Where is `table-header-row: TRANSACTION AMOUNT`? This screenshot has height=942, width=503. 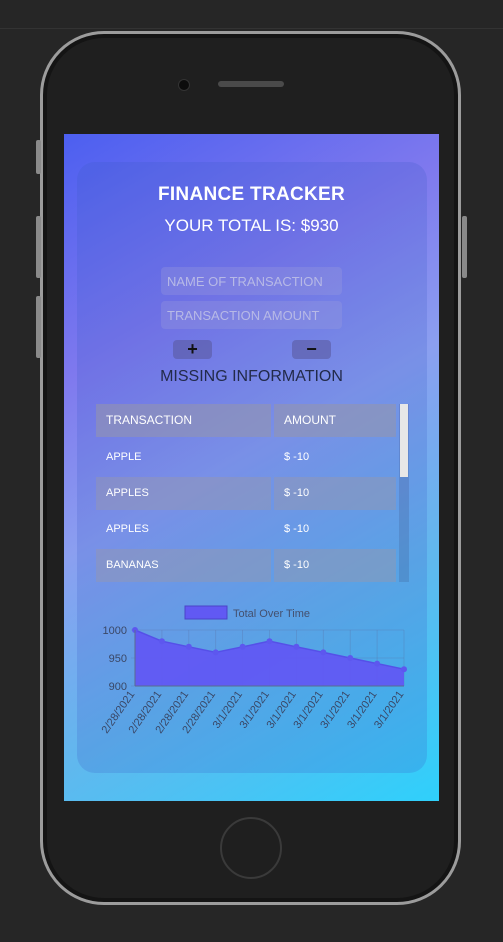 table-header-row: TRANSACTION AMOUNT is located at coordinates (247, 420).